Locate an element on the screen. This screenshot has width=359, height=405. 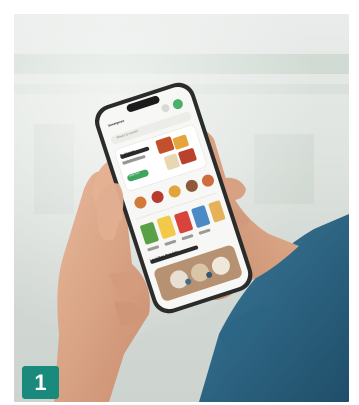
step-number-badge: 1 is located at coordinates (40, 382).